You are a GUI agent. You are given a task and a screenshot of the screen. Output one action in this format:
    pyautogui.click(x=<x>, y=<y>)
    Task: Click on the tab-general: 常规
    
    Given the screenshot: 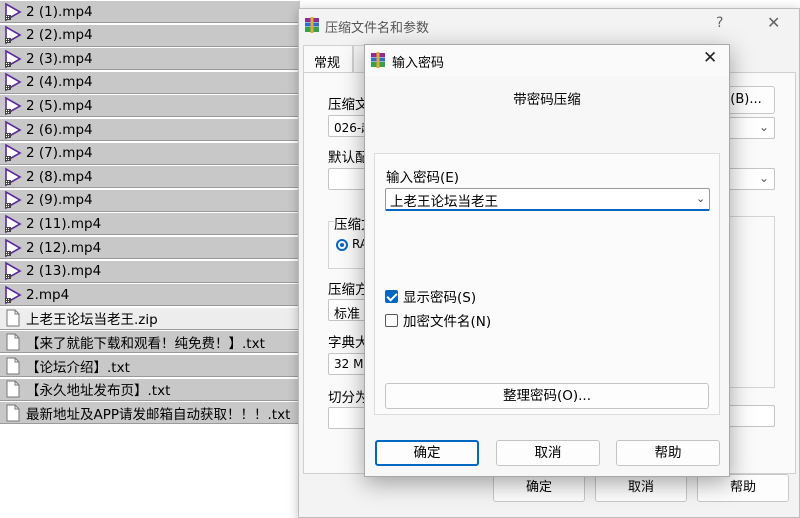 What is the action you would take?
    pyautogui.click(x=328, y=59)
    